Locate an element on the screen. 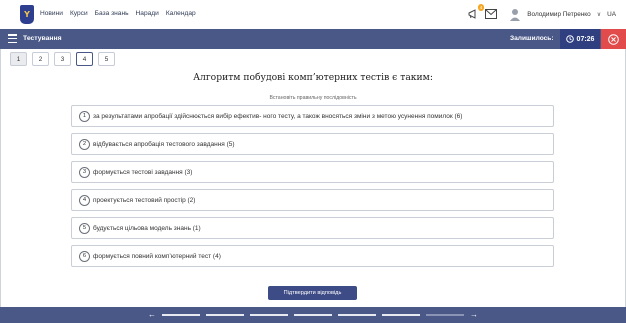  nav-link-knowledge-base: База знань is located at coordinates (112, 13).